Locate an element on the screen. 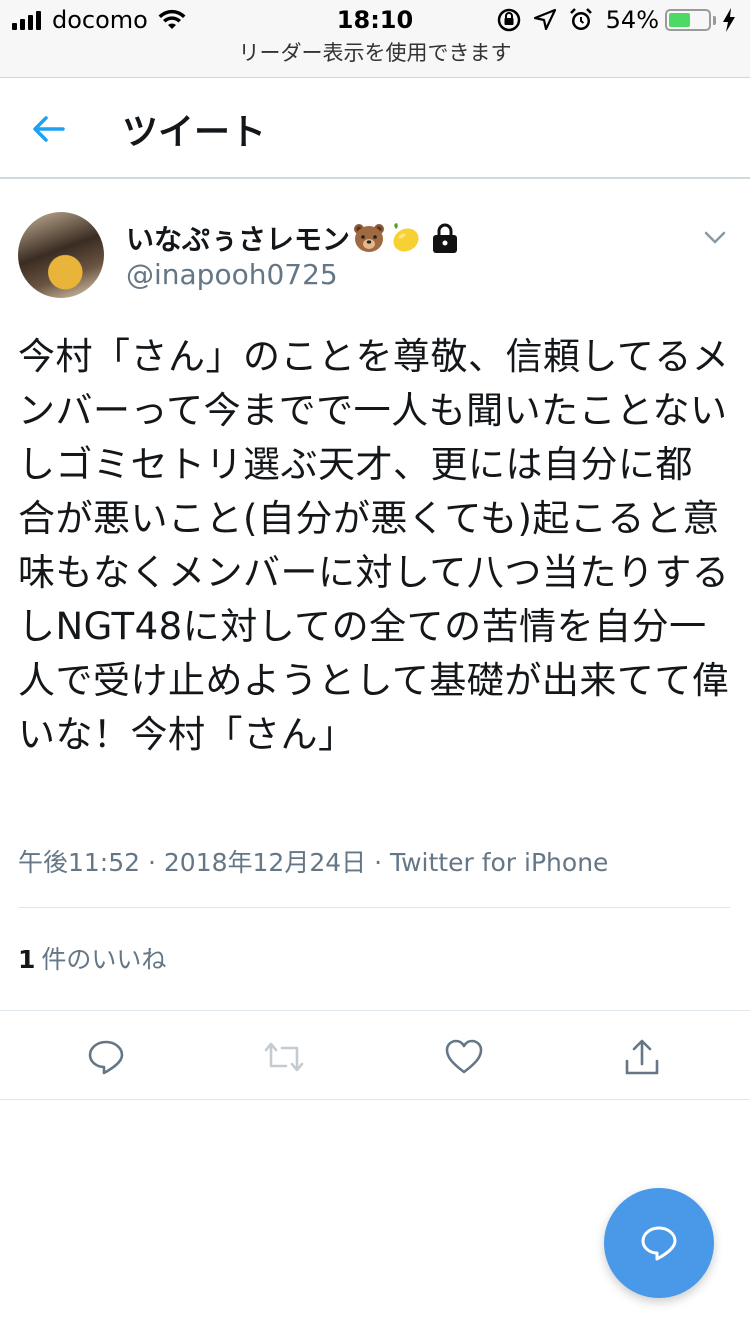 The width and height of the screenshot is (750, 1334). status-bar: docomo 18:10 54% is located at coordinates (375, 20).